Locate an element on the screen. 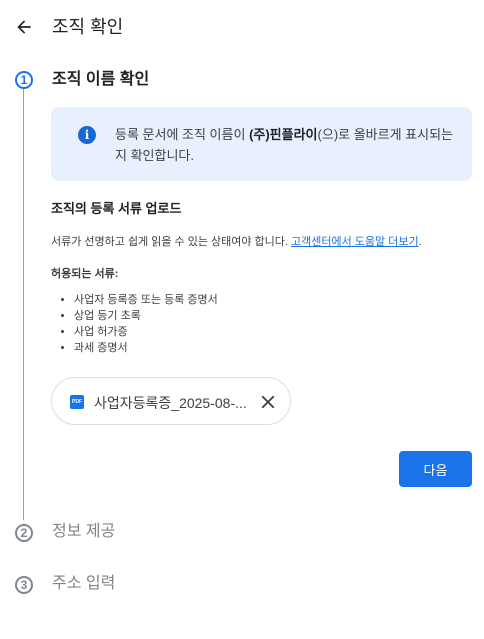 This screenshot has height=639, width=484. list-item: 사업 허가증 is located at coordinates (146, 332).